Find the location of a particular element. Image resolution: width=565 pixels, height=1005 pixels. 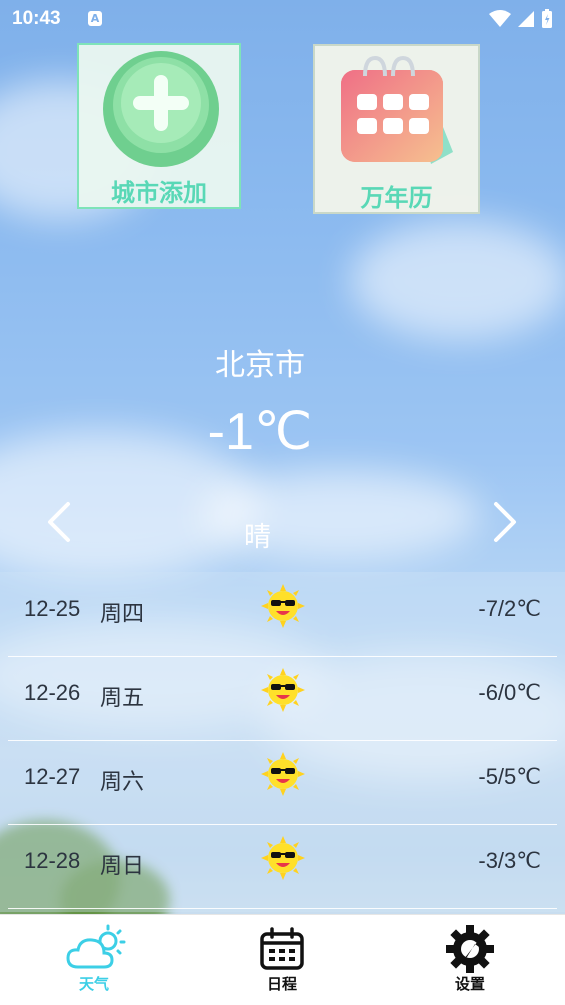

city-name: 北京市 is located at coordinates (260, 365).